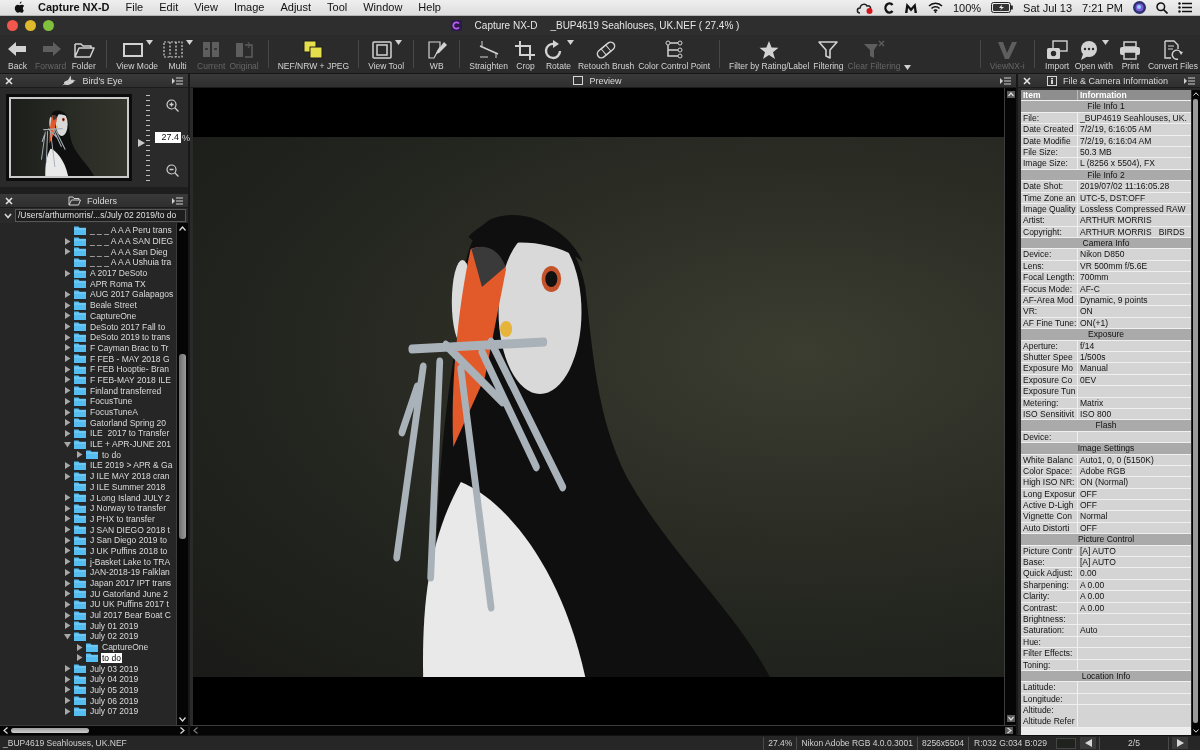 The image size is (1200, 750). I want to click on orb-icon, so click(1139, 7).